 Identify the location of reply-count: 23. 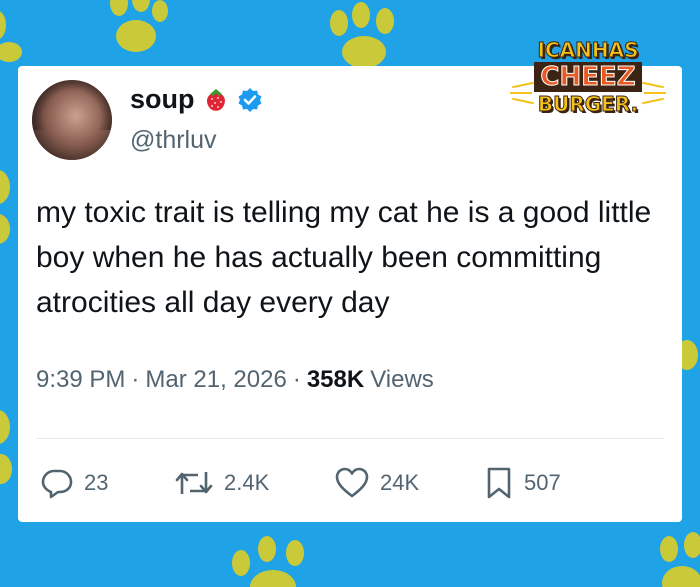
(96, 482).